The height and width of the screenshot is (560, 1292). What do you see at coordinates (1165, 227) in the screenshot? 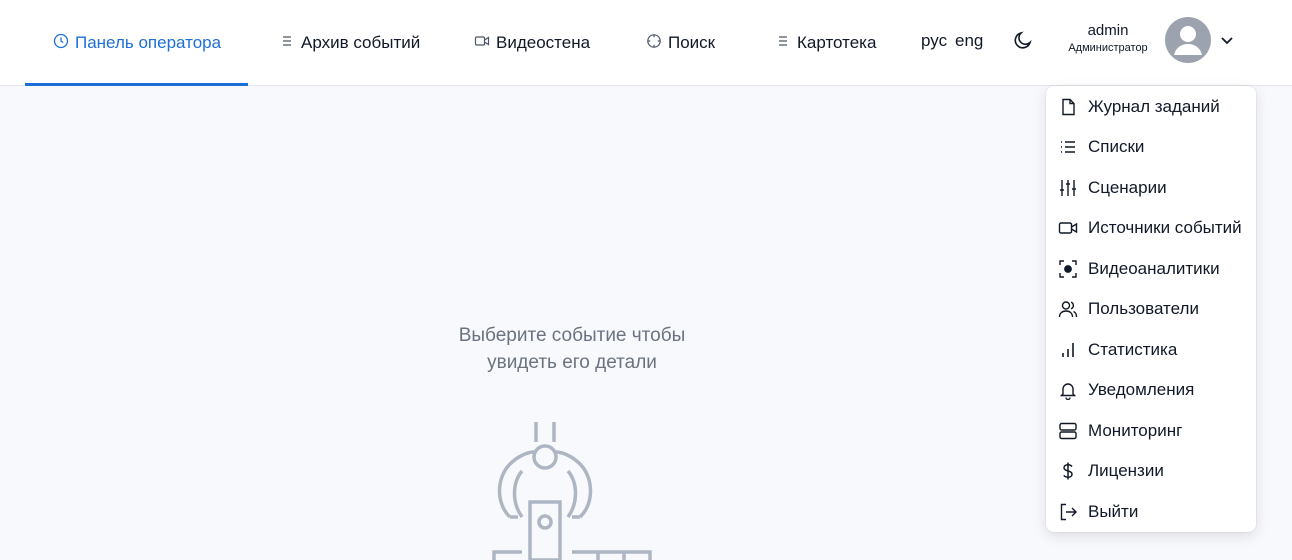
I see `menu-item-label: Источники событий` at bounding box center [1165, 227].